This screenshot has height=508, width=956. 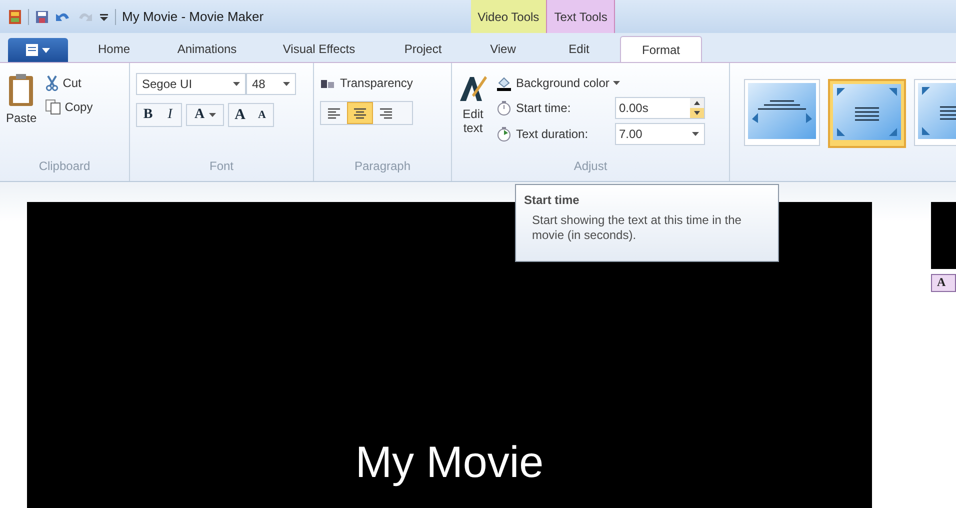 What do you see at coordinates (366, 83) in the screenshot?
I see `transparency-button: Transparency` at bounding box center [366, 83].